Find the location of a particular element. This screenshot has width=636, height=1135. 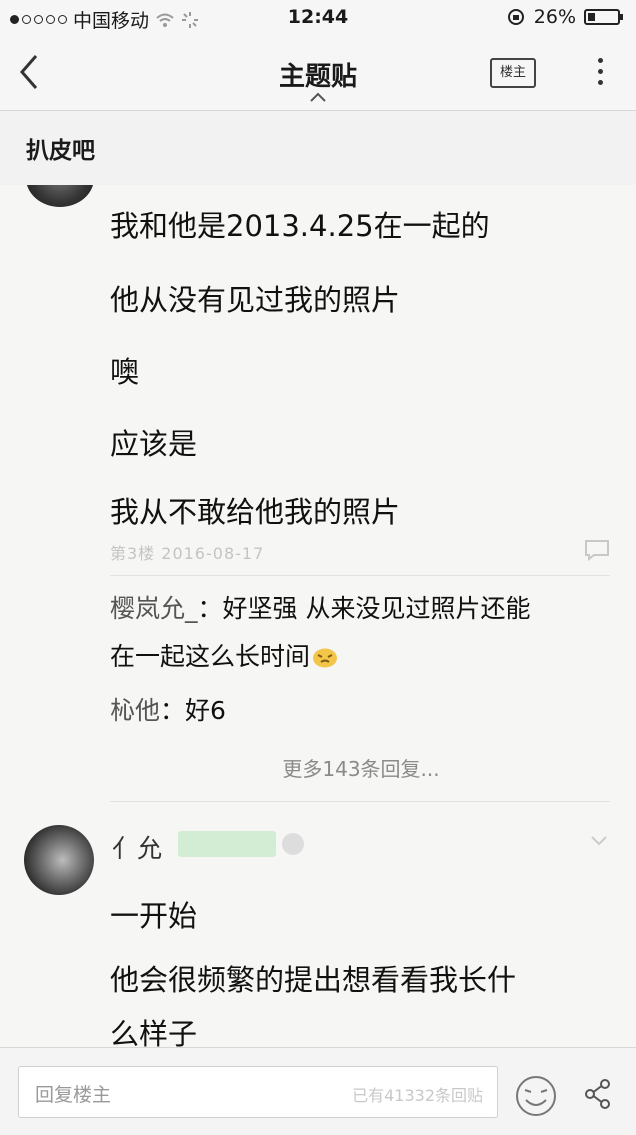

only-owner-button: 楼主 is located at coordinates (513, 73).